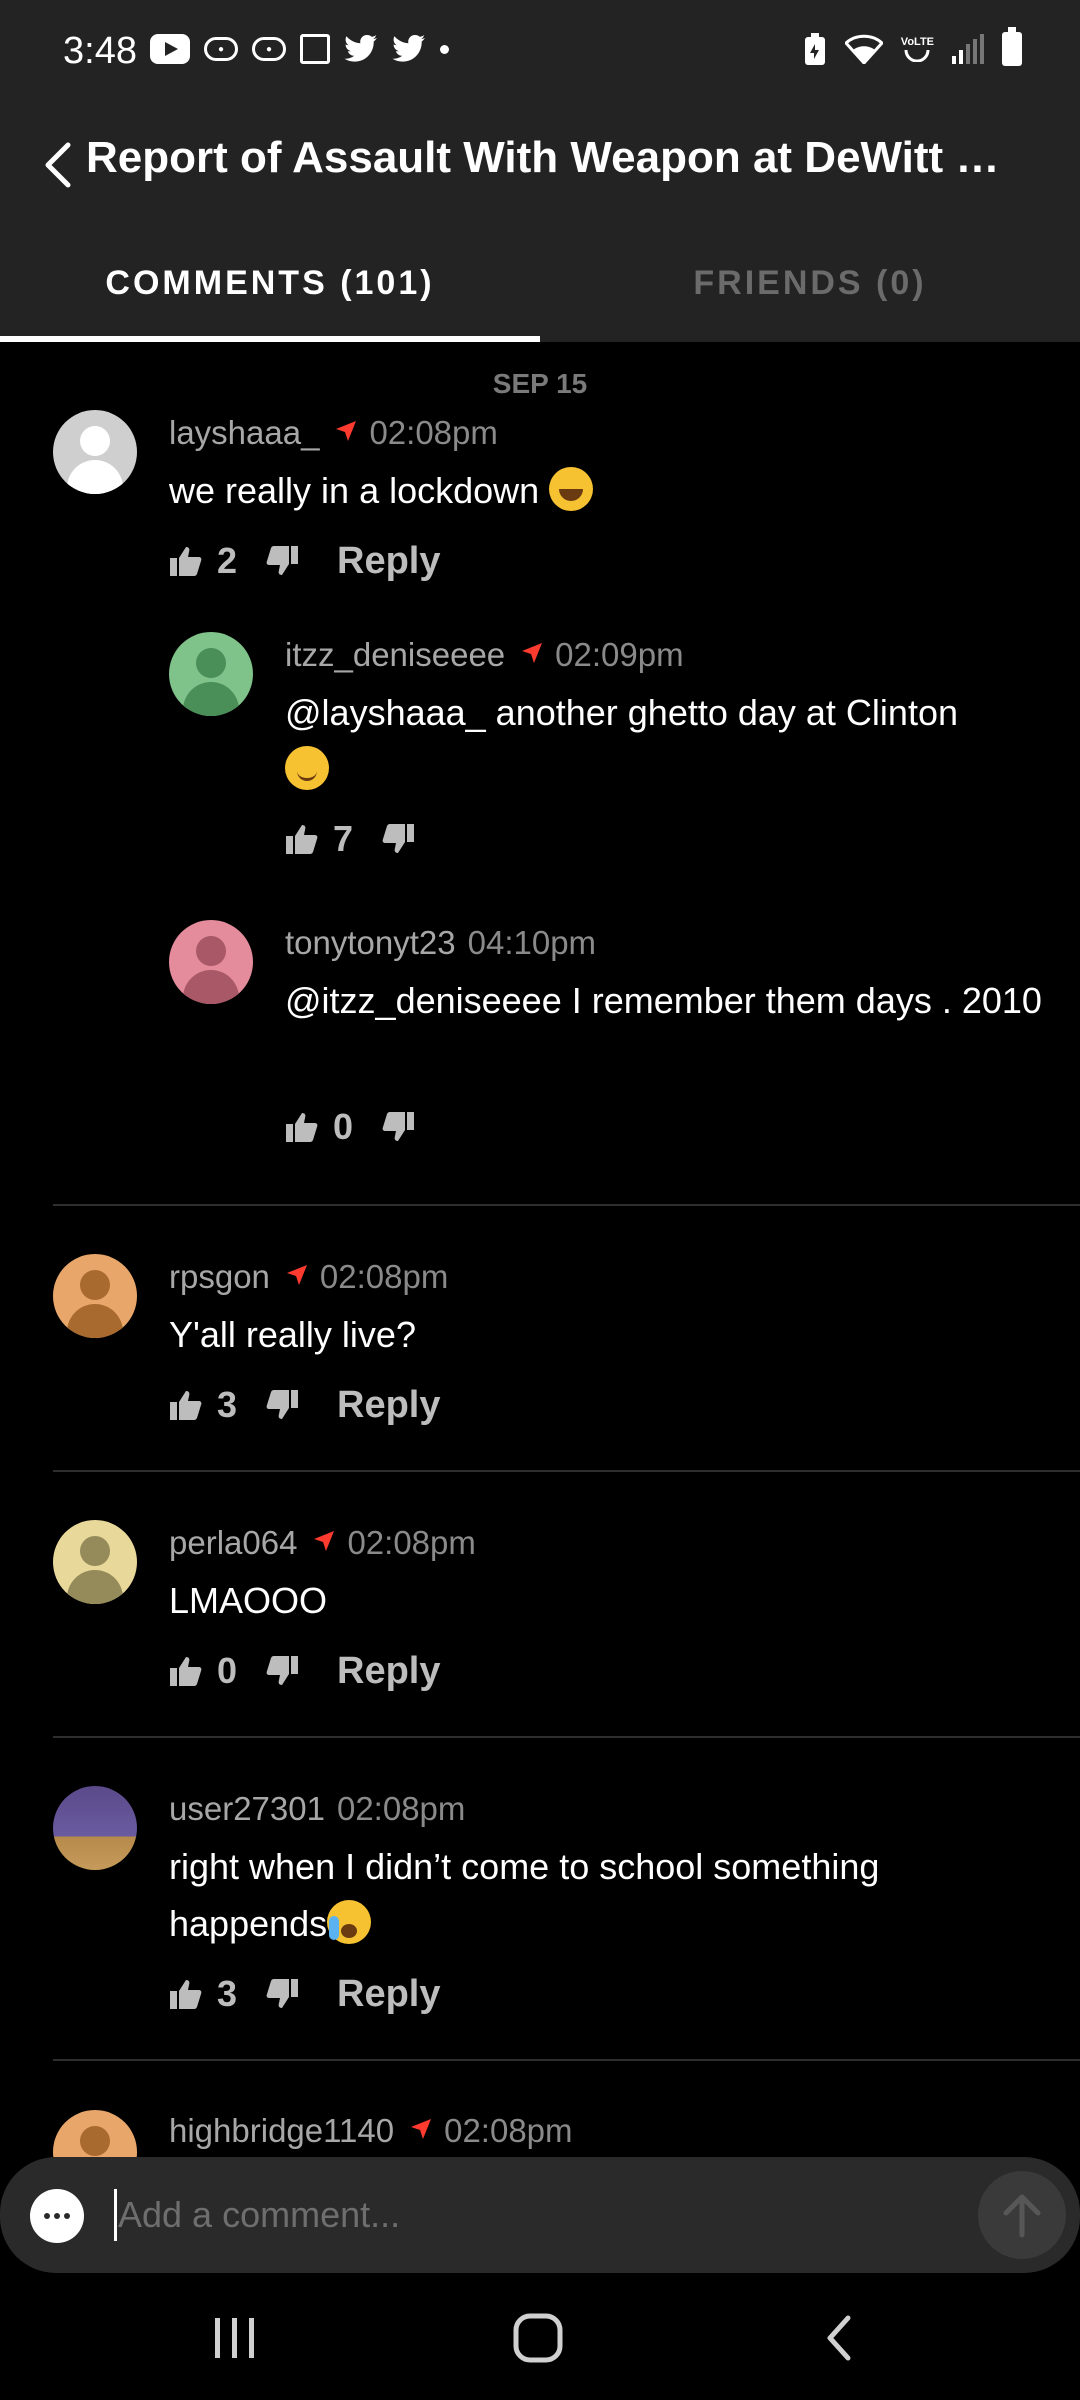 This screenshot has height=2400, width=1080. I want to click on comment-actions: 0 Reply, so click(304, 1671).